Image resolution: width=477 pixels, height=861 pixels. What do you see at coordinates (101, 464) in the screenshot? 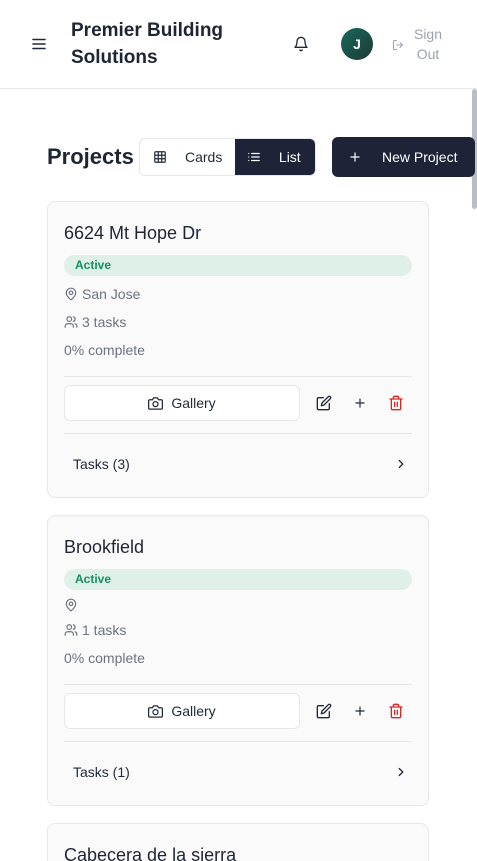
I see `tasks-label: Tasks (3)` at bounding box center [101, 464].